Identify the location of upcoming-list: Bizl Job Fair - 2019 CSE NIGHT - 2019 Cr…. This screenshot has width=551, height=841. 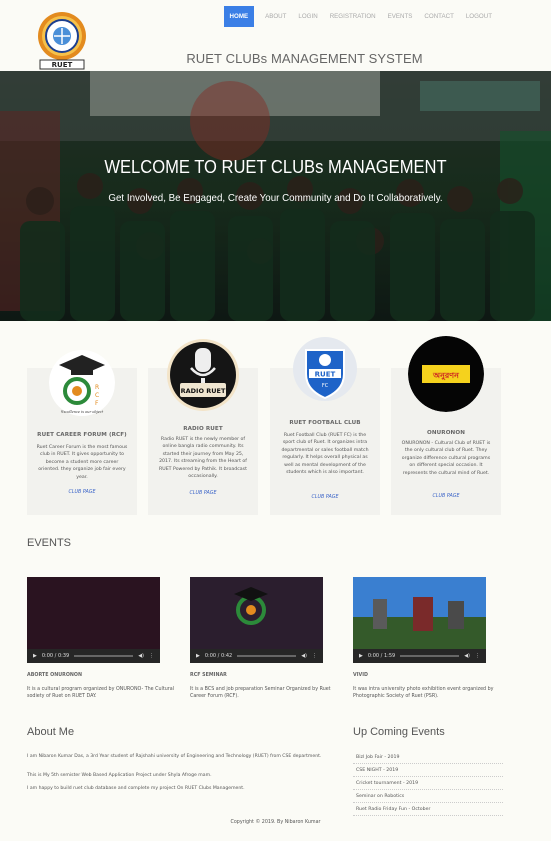
(428, 783).